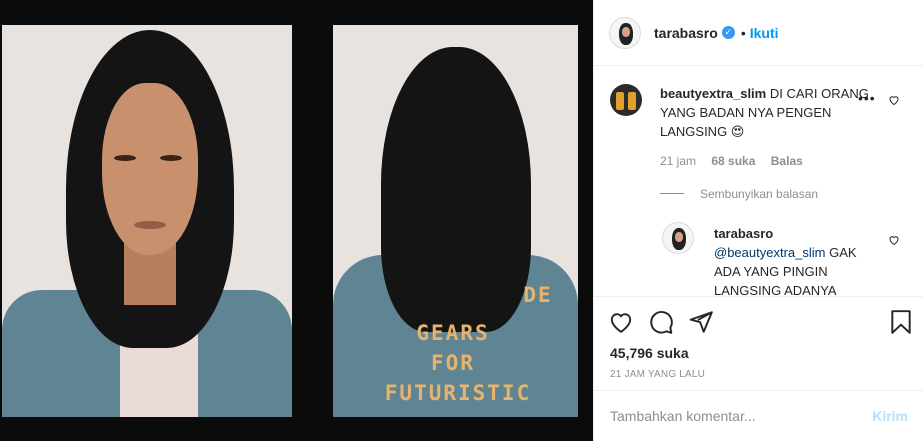  What do you see at coordinates (649, 353) in the screenshot?
I see `likes-count: 45,796 suka` at bounding box center [649, 353].